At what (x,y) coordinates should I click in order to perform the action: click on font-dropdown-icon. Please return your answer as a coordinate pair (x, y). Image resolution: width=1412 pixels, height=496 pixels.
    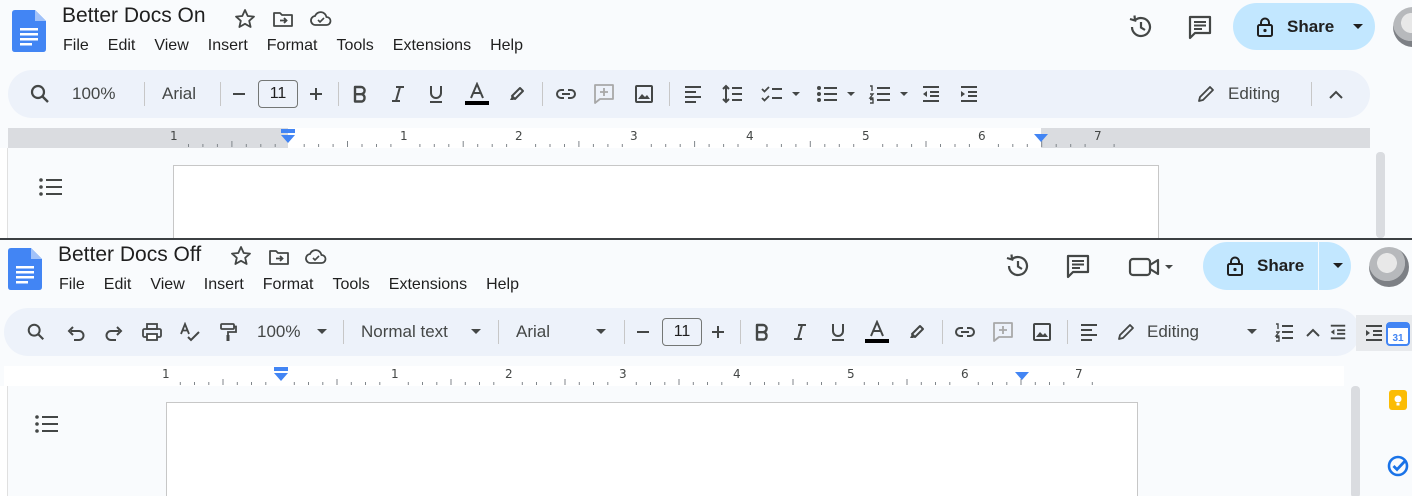
    Looking at the image, I should click on (601, 332).